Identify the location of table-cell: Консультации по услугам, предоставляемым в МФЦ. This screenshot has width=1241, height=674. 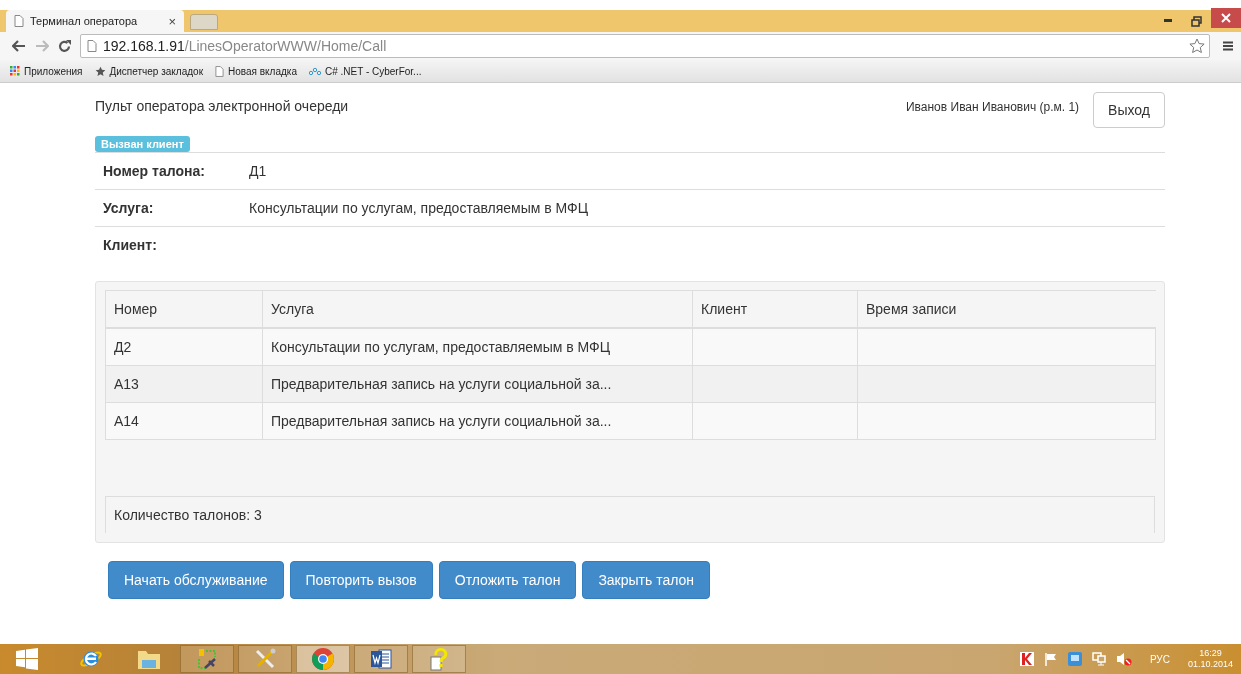
(477, 347).